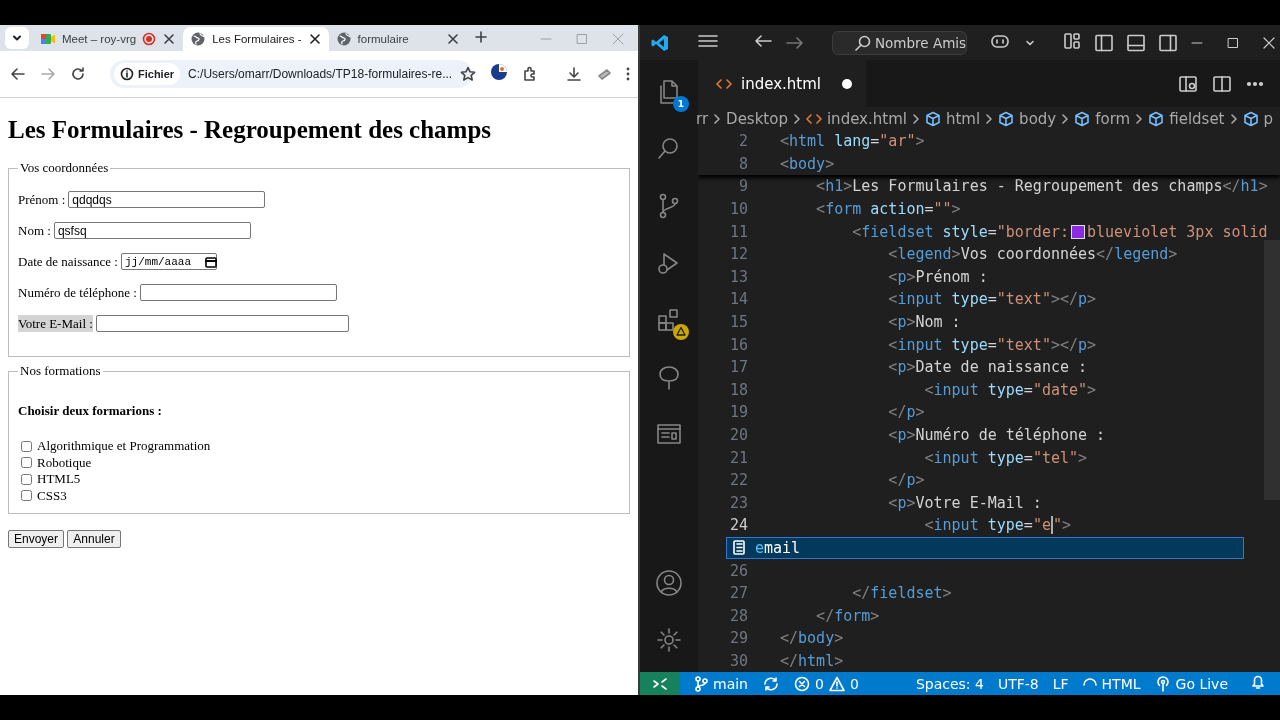 This screenshot has width=1280, height=720. I want to click on line-number: 20, so click(738, 435).